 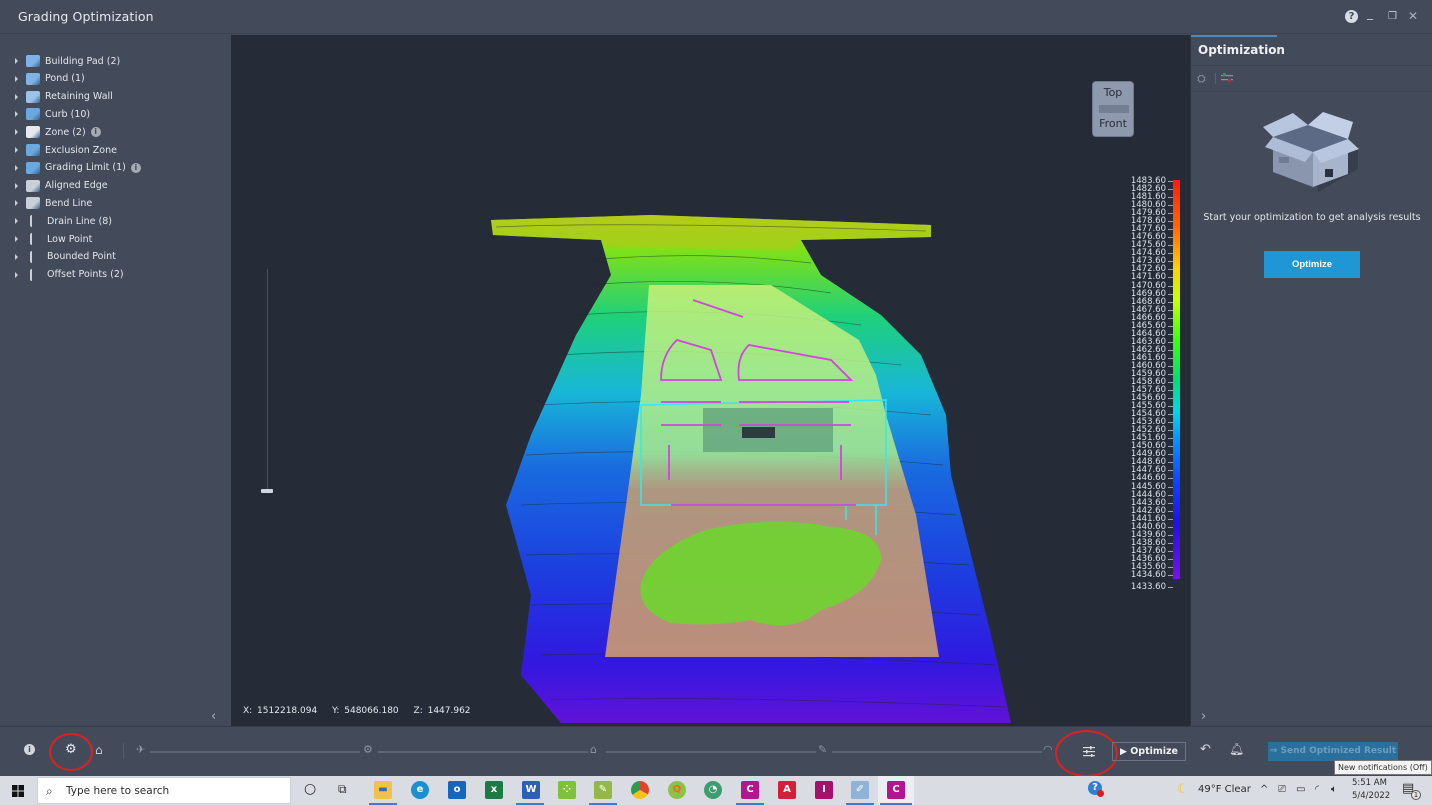 What do you see at coordinates (62, 221) in the screenshot?
I see `tree-item-drain-line: Drain Line (8)` at bounding box center [62, 221].